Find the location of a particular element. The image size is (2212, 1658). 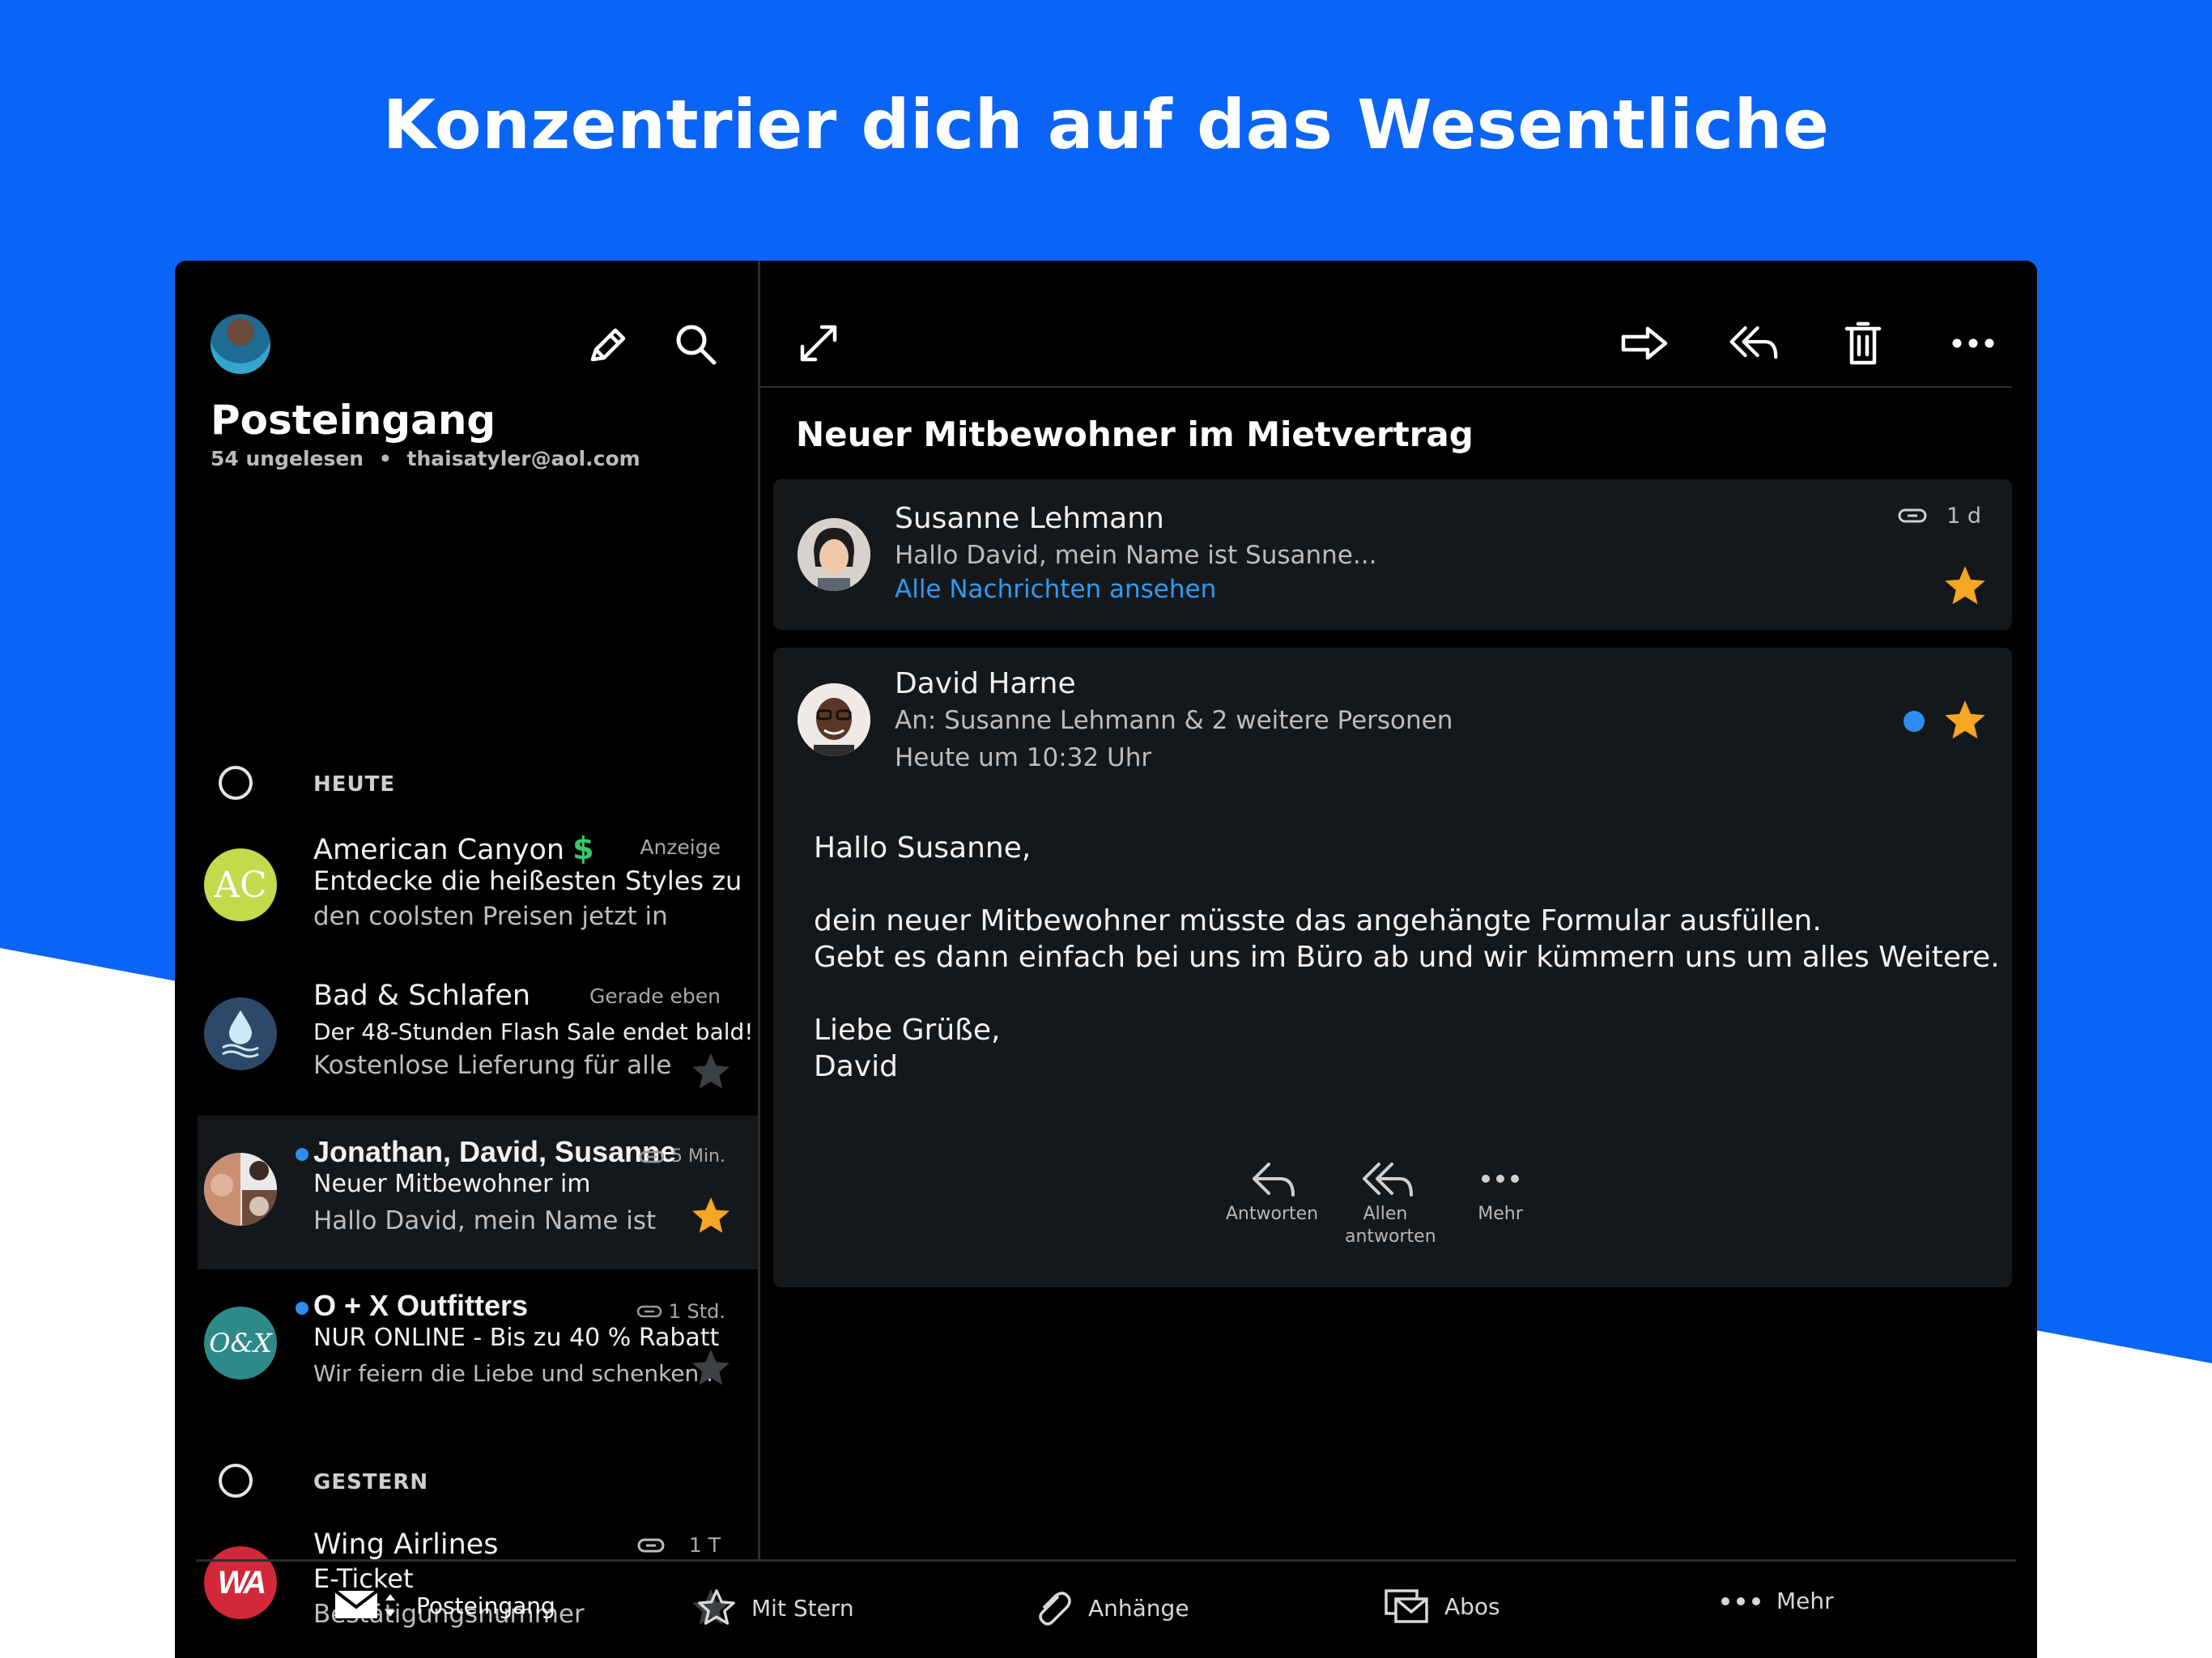

trash-icon is located at coordinates (1863, 343).